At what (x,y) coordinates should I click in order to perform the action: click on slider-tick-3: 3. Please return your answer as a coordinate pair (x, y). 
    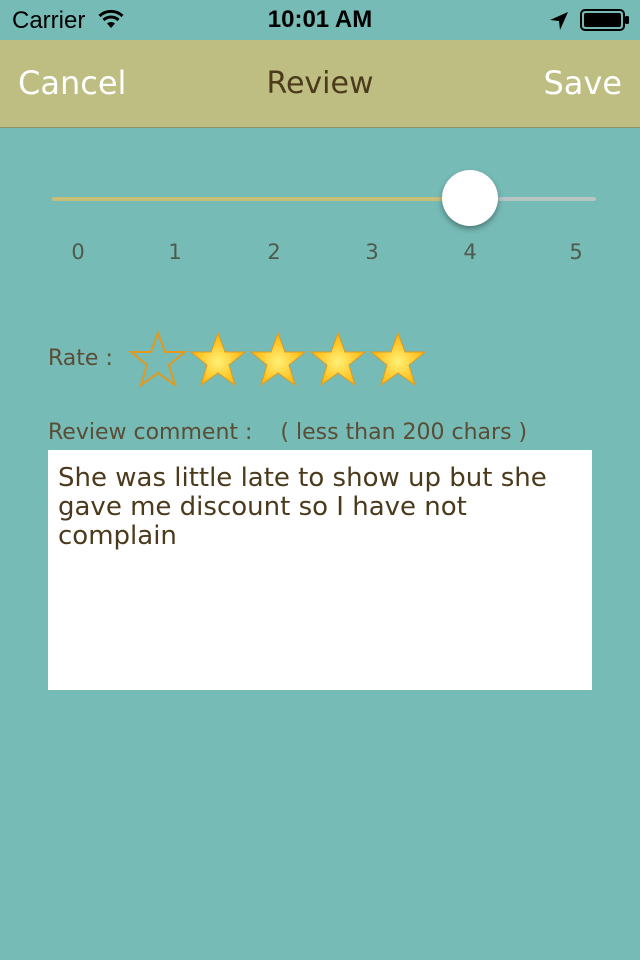
    Looking at the image, I should click on (372, 252).